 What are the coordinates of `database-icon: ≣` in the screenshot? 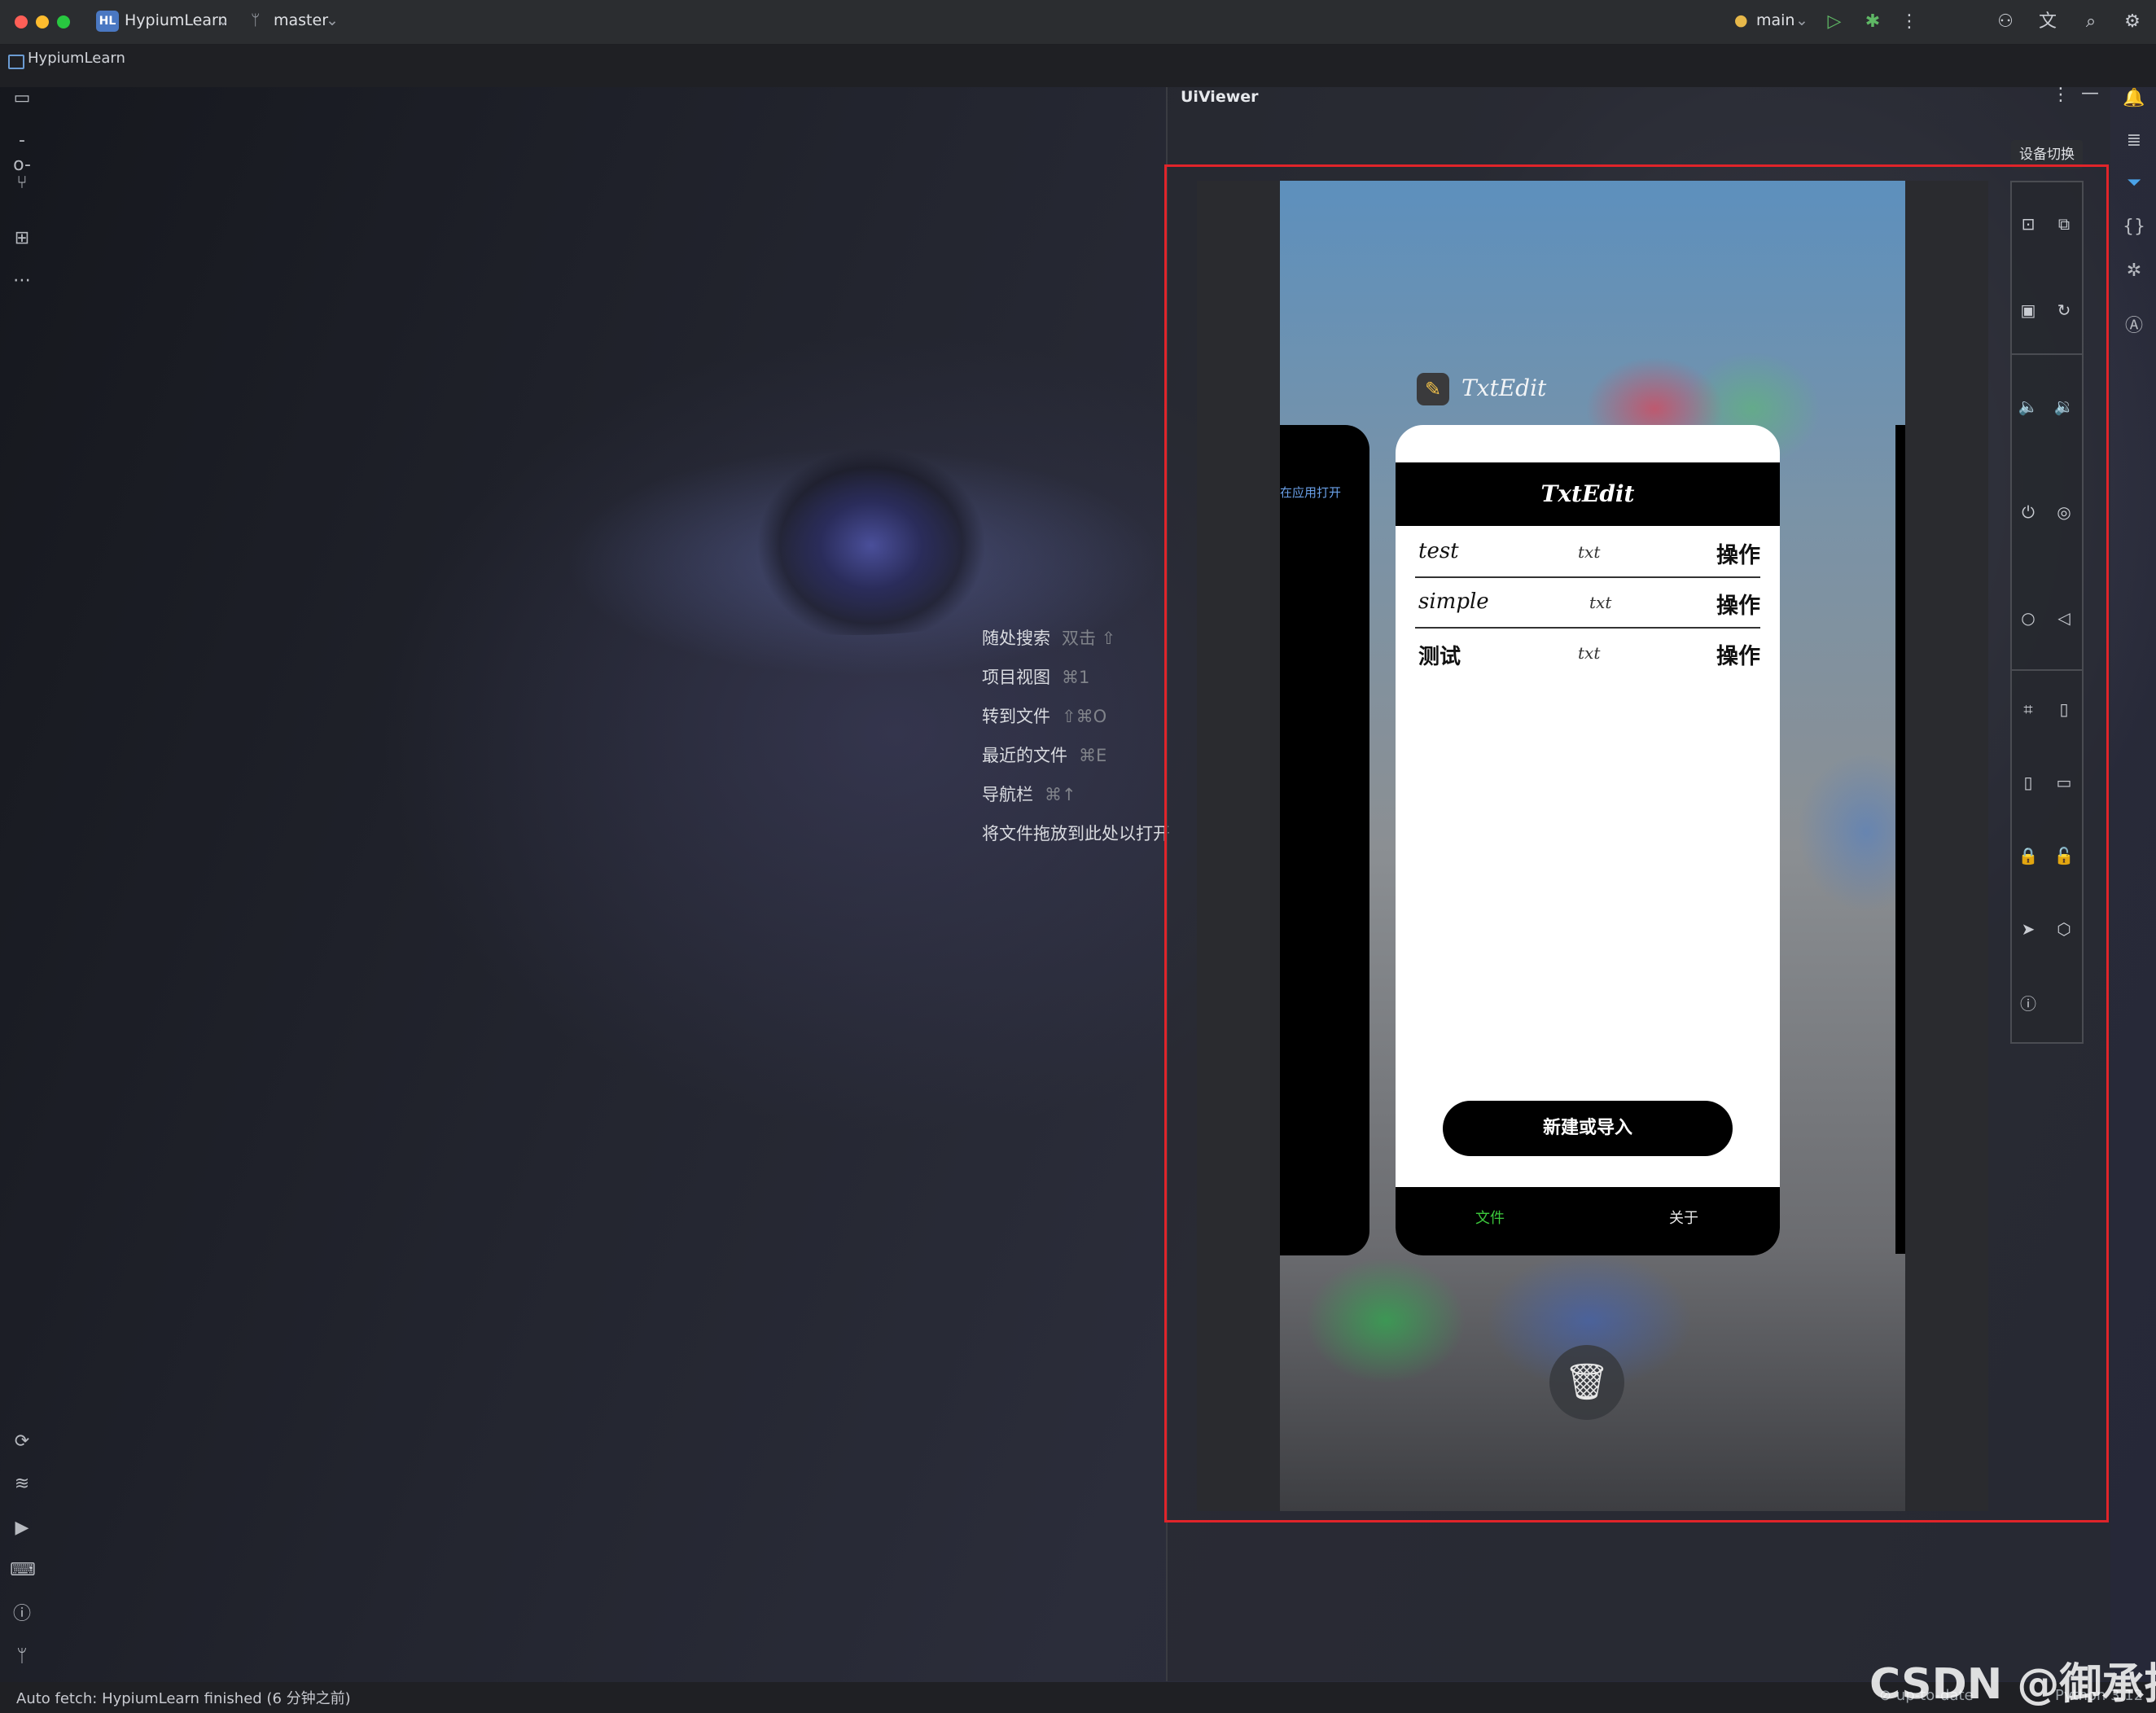 It's located at (2134, 141).